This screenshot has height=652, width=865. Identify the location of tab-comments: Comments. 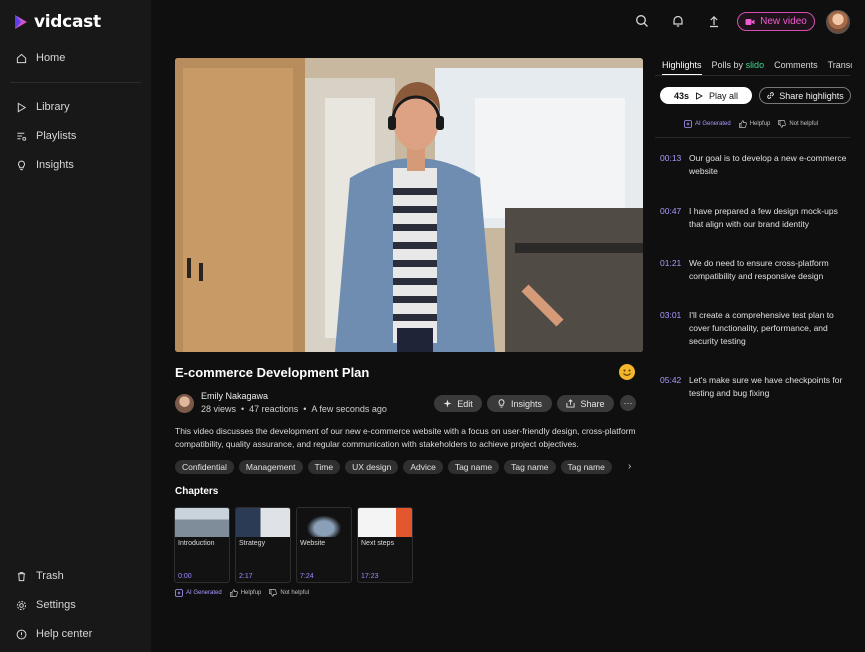
(796, 67).